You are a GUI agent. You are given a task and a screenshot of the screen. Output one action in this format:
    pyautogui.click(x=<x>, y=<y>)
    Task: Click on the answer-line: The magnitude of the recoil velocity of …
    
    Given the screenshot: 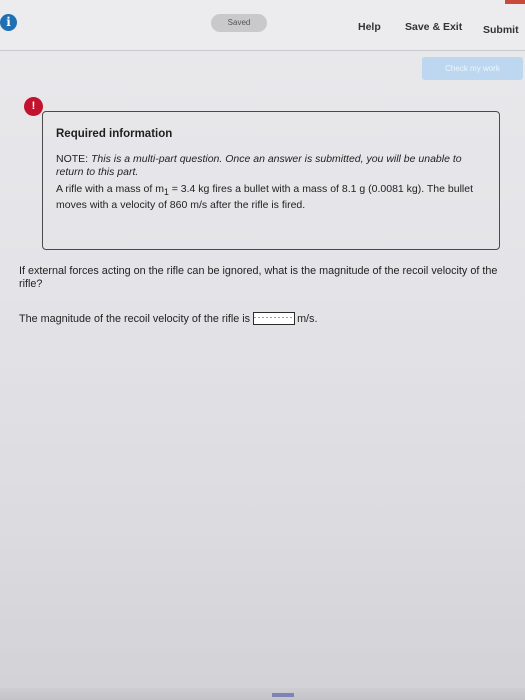 What is the action you would take?
    pyautogui.click(x=168, y=318)
    